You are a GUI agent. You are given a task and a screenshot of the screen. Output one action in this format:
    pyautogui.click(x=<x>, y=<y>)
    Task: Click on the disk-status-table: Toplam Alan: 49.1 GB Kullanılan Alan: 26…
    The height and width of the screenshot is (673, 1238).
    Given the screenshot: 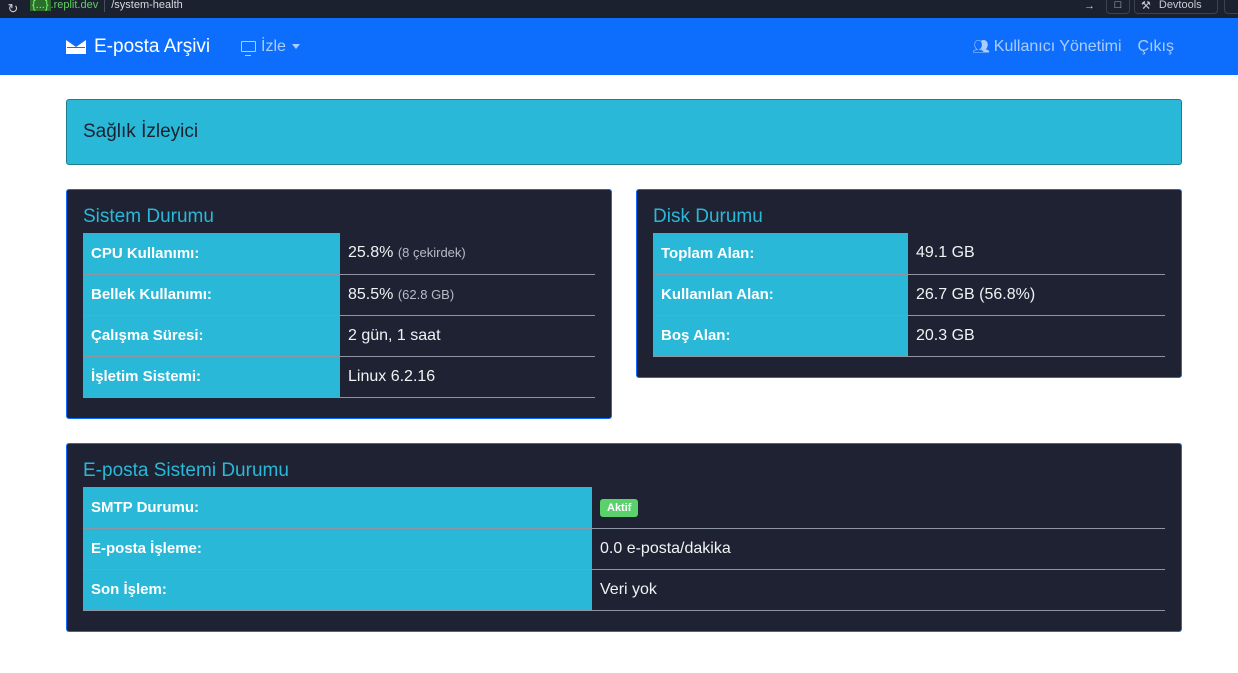 What is the action you would take?
    pyautogui.click(x=909, y=295)
    